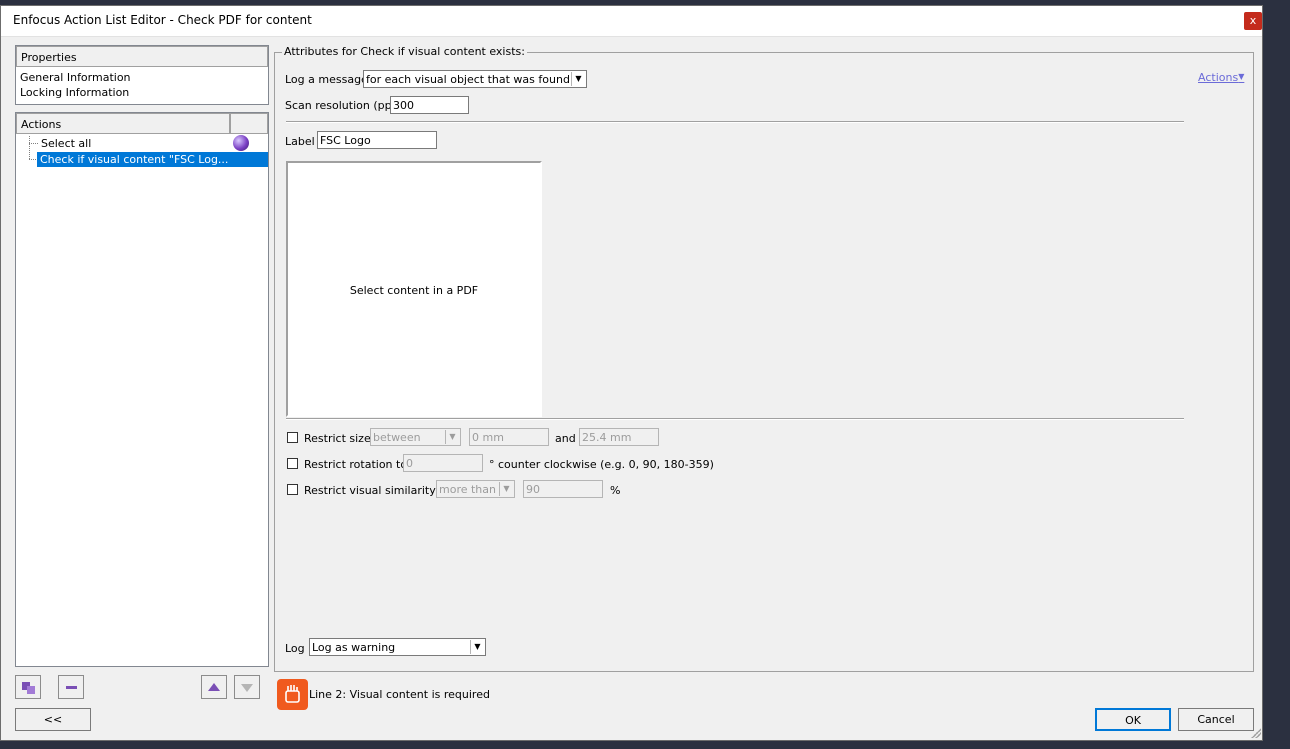 This screenshot has height=749, width=1290. I want to click on stop-hand-graphic, so click(292, 694).